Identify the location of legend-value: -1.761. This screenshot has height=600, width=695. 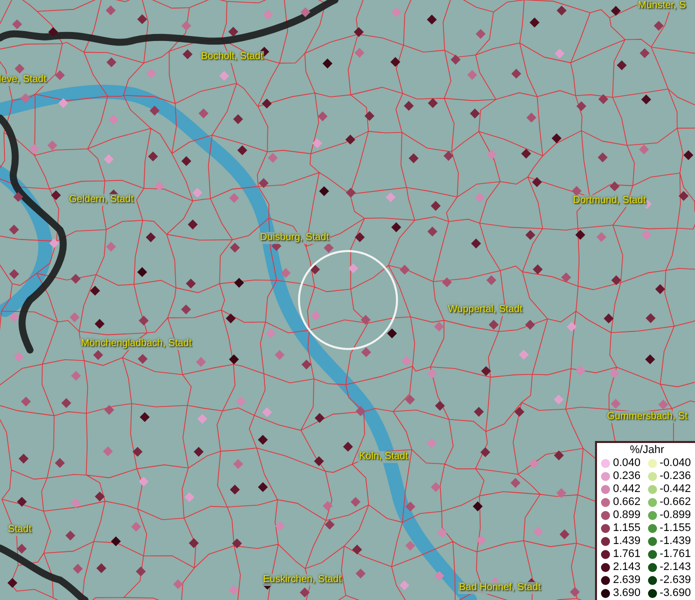
(675, 554).